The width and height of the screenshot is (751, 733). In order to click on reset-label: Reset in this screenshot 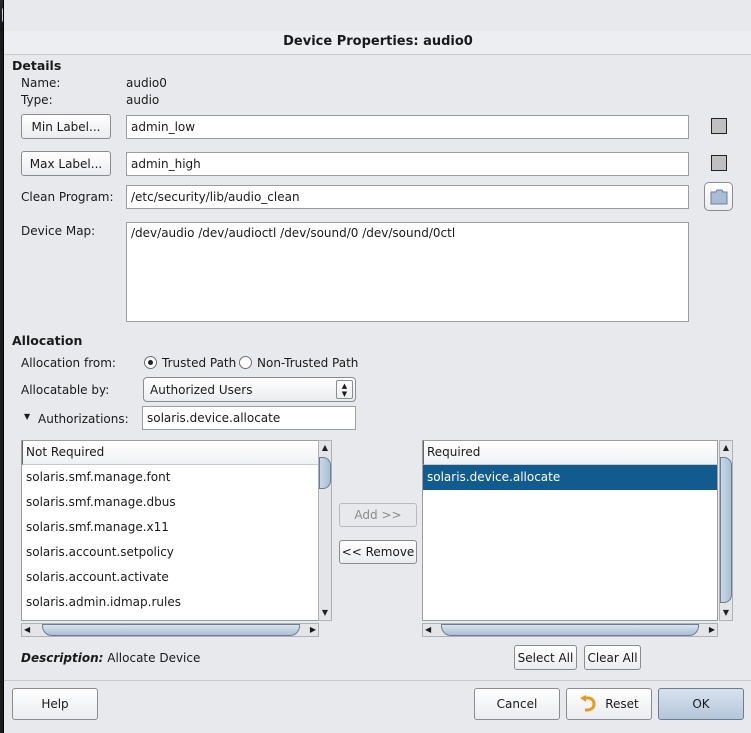, I will do `click(622, 704)`.